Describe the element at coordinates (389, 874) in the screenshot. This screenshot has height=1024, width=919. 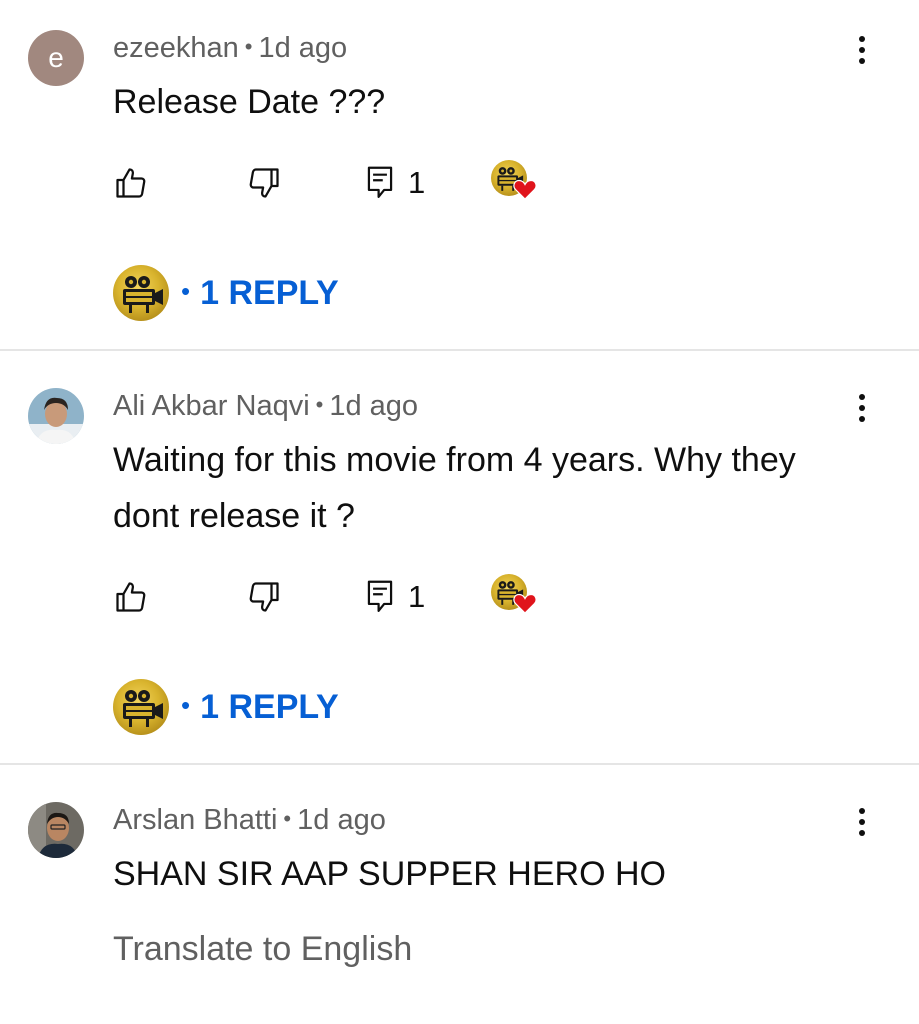
I see `comment-text: SHAN SIR AAP SUPPER HERO HO` at that location.